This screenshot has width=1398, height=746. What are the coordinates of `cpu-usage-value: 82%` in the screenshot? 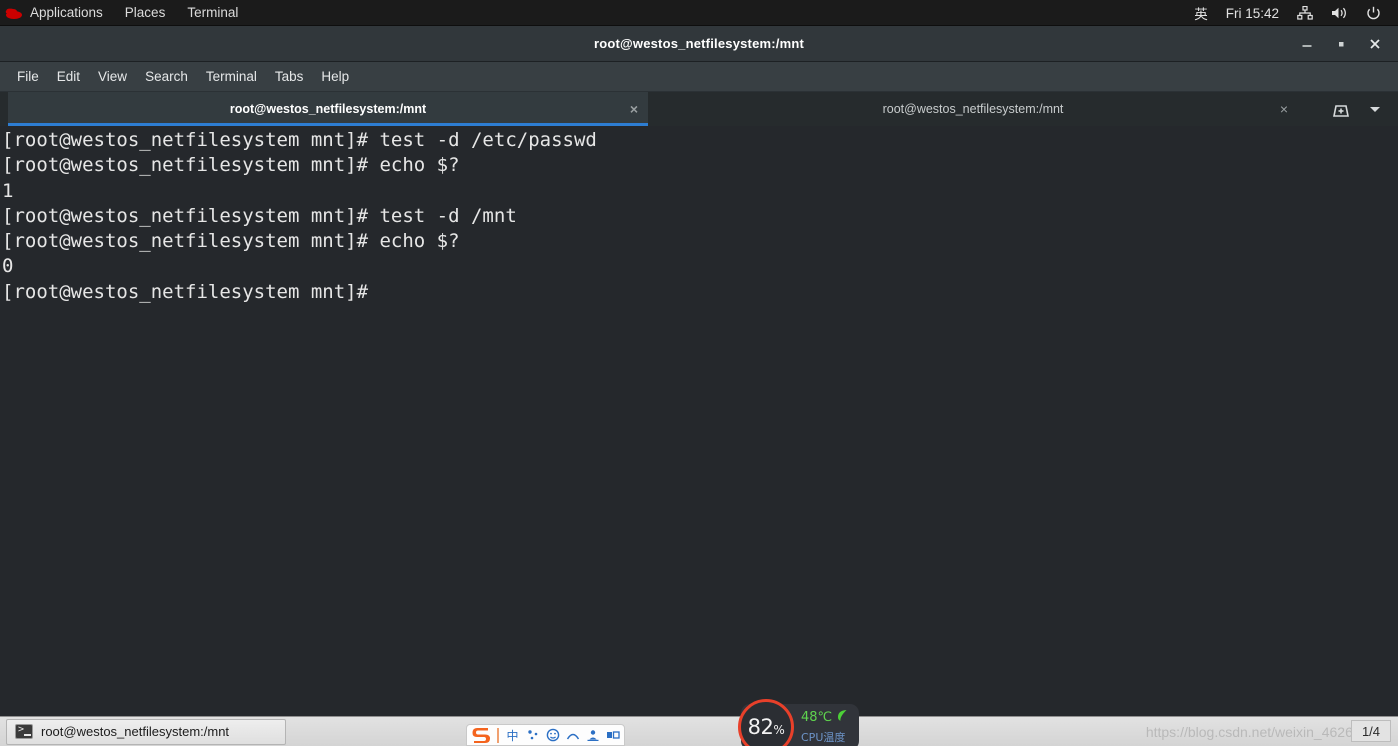 It's located at (766, 726).